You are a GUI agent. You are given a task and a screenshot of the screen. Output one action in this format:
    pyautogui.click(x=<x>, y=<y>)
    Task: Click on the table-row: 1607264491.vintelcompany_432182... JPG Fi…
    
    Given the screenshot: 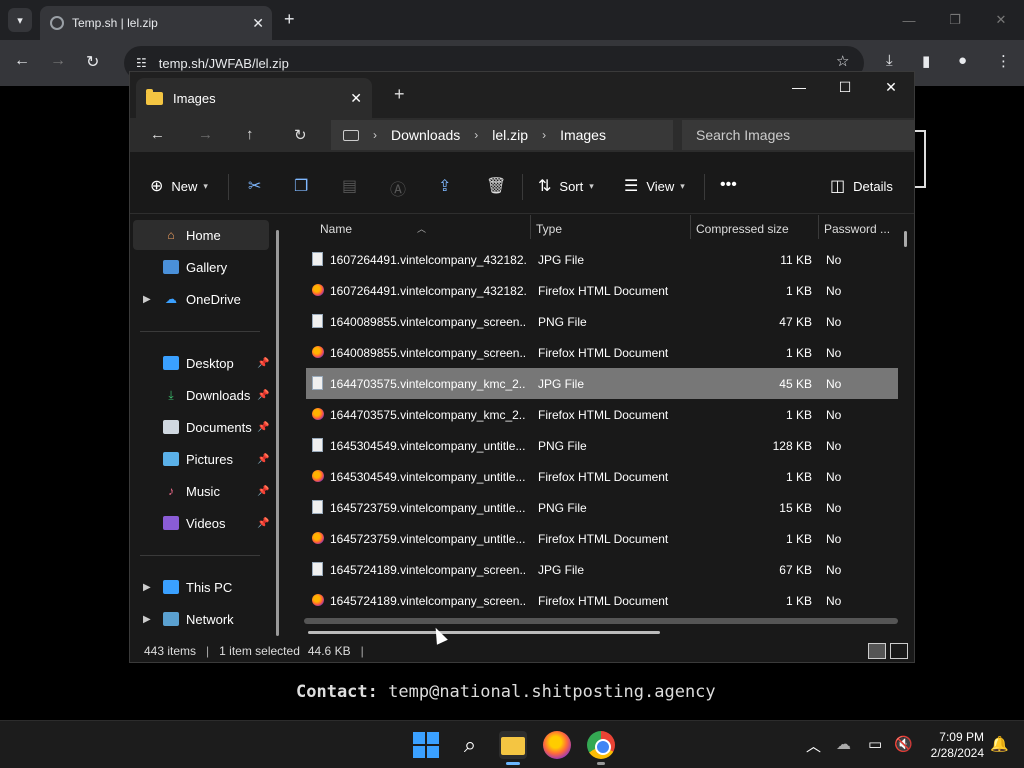 What is the action you would take?
    pyautogui.click(x=602, y=259)
    